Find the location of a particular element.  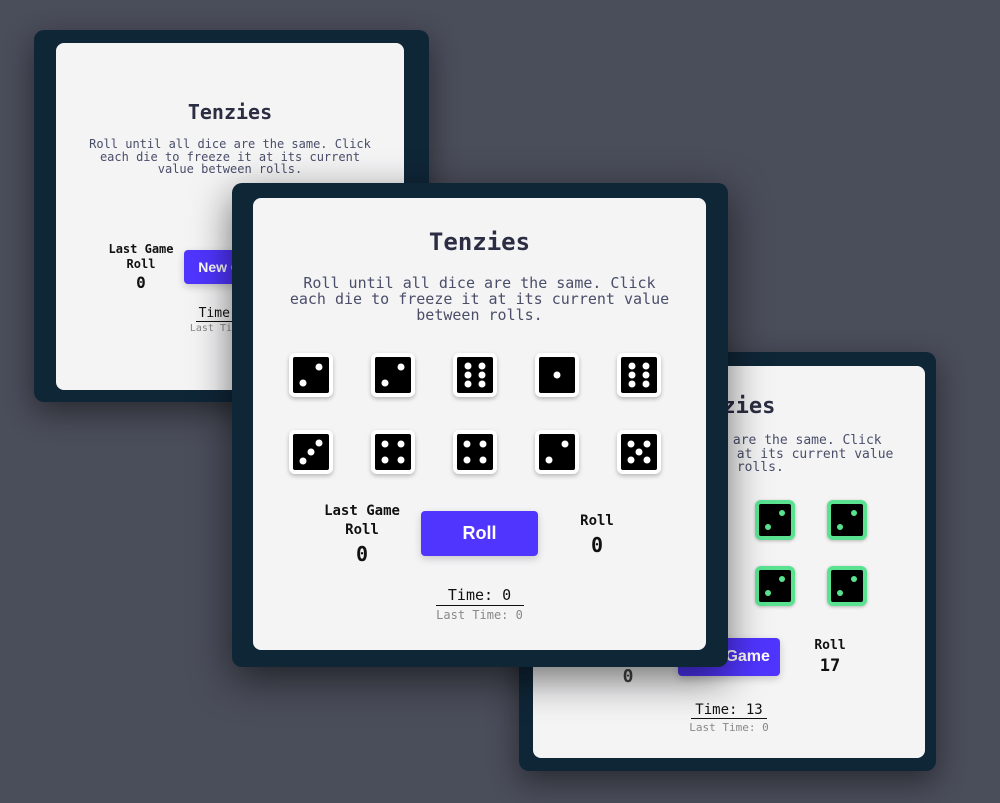

timer-display: Time: 0 is located at coordinates (479, 595).